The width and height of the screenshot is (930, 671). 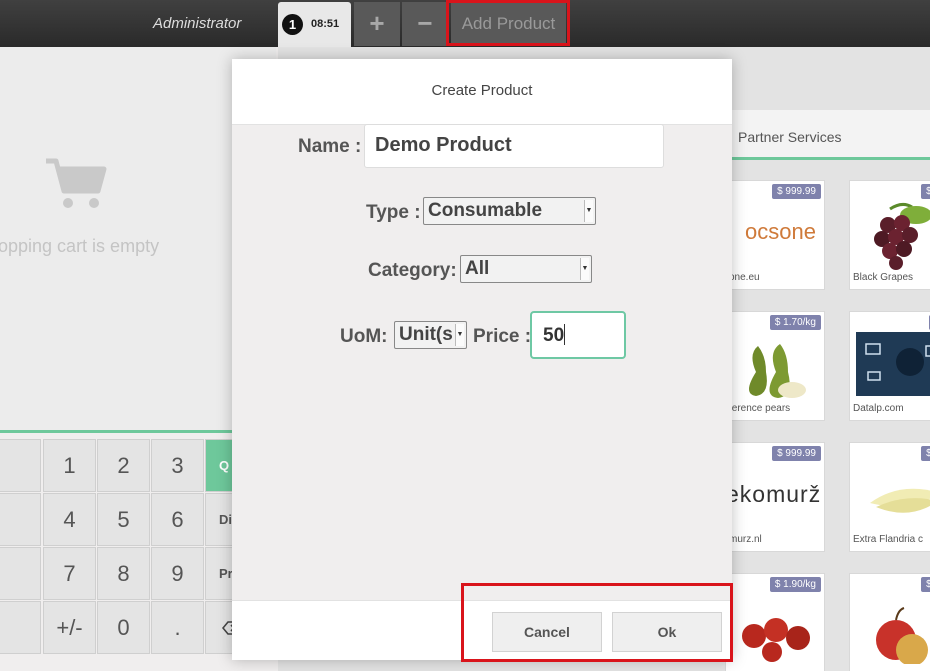 What do you see at coordinates (795, 322) in the screenshot?
I see `product-price: $ 1.70/kg` at bounding box center [795, 322].